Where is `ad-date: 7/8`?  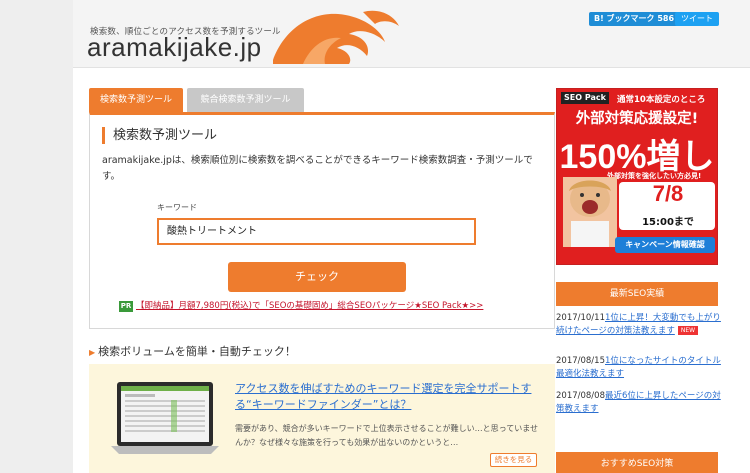 ad-date: 7/8 is located at coordinates (668, 193).